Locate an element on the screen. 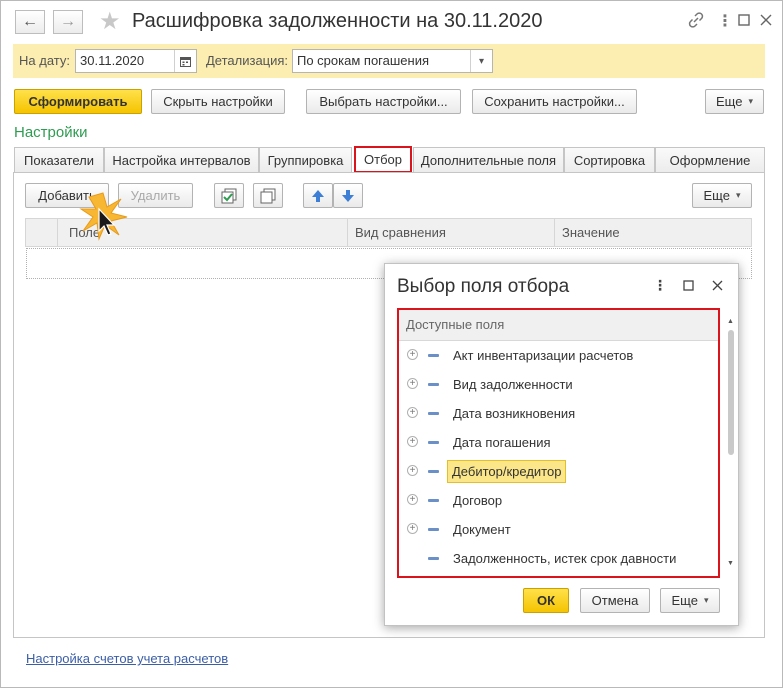 The image size is (783, 688). panel-more-button: Еще ▾ is located at coordinates (722, 195).